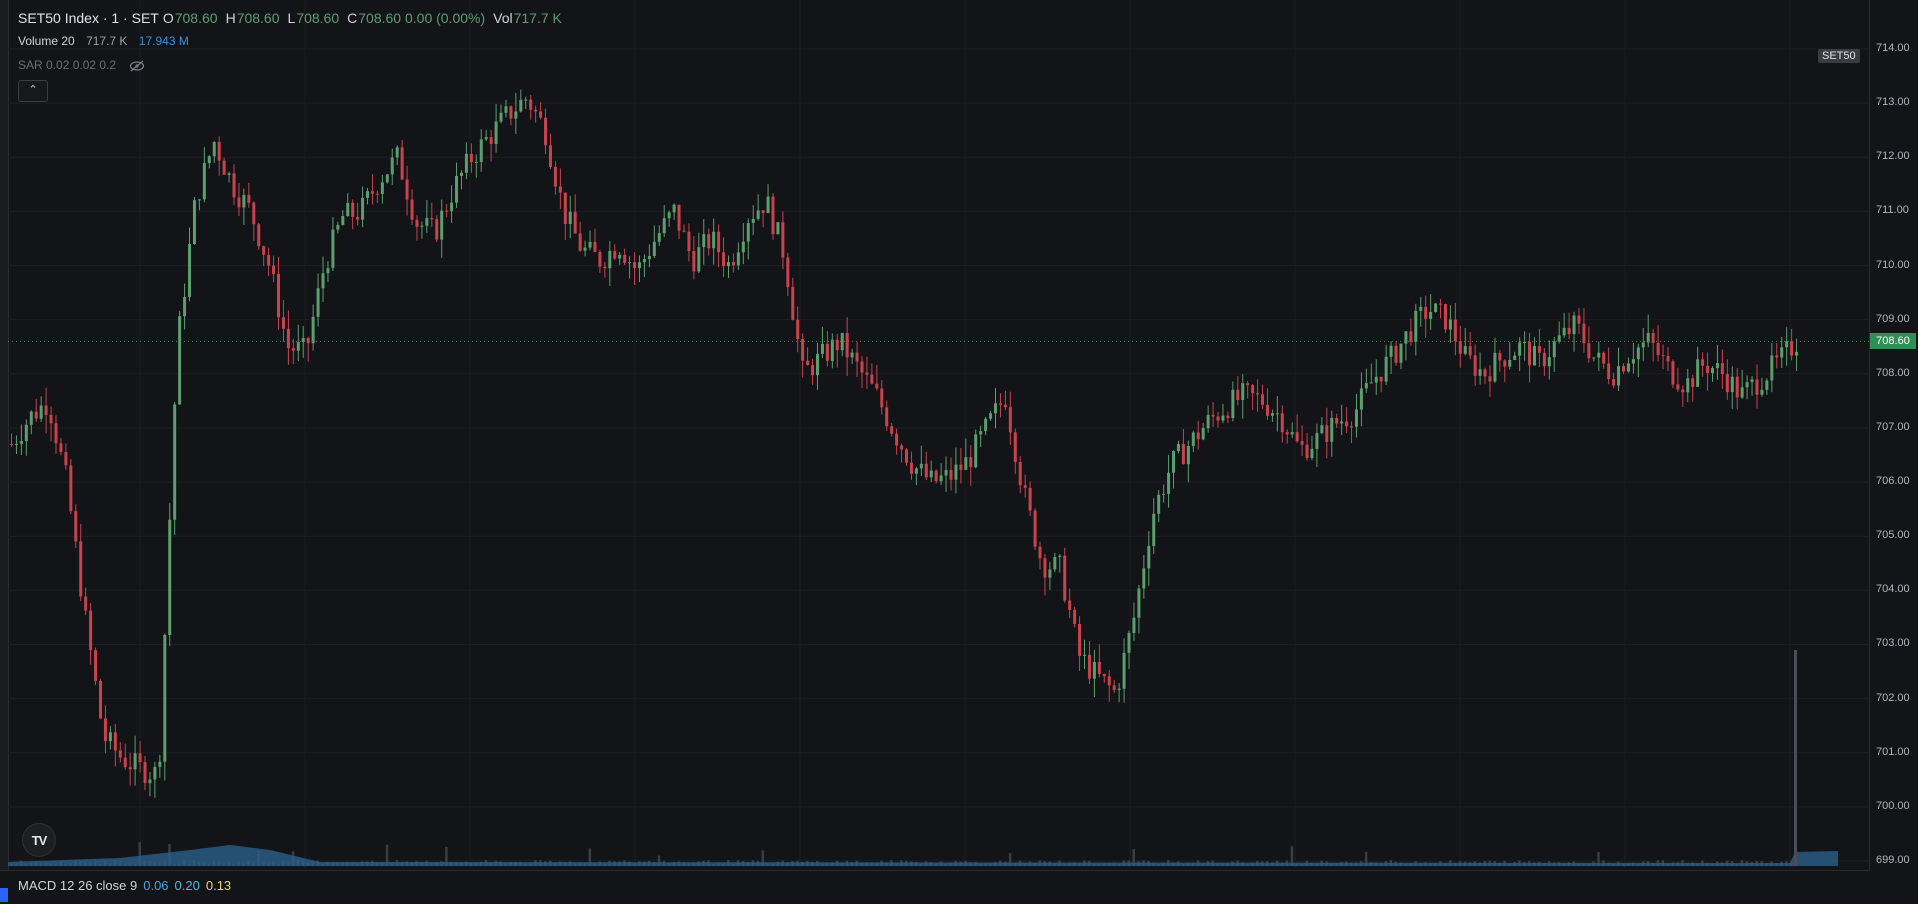  Describe the element at coordinates (1795, 758) in the screenshot. I see `volume-spike-bar` at that location.